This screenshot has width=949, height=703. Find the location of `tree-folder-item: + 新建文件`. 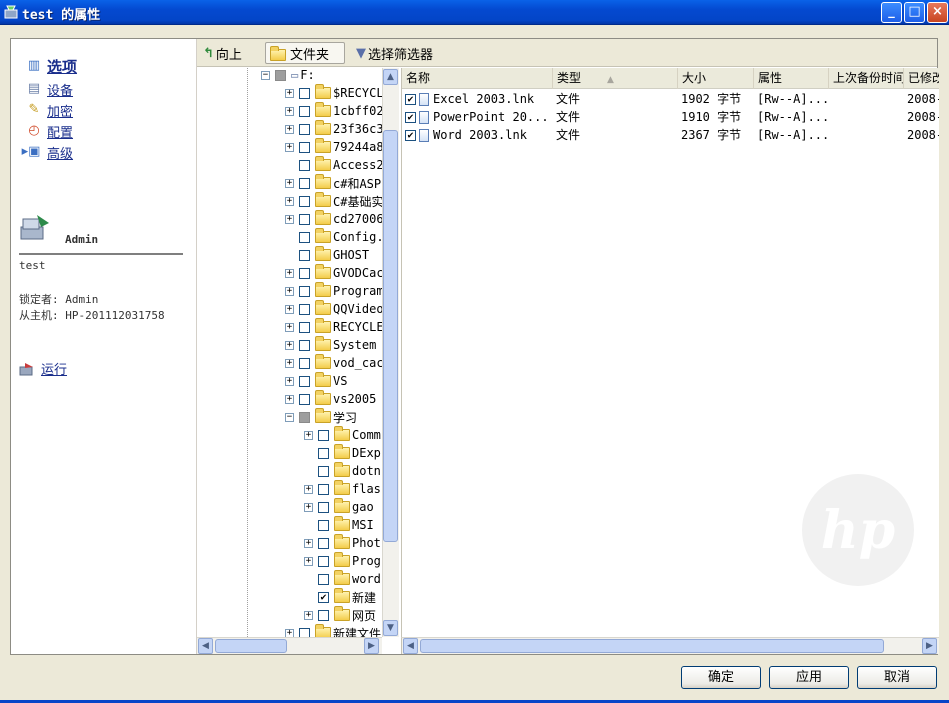

tree-folder-item: + 新建文件 is located at coordinates (333, 630).